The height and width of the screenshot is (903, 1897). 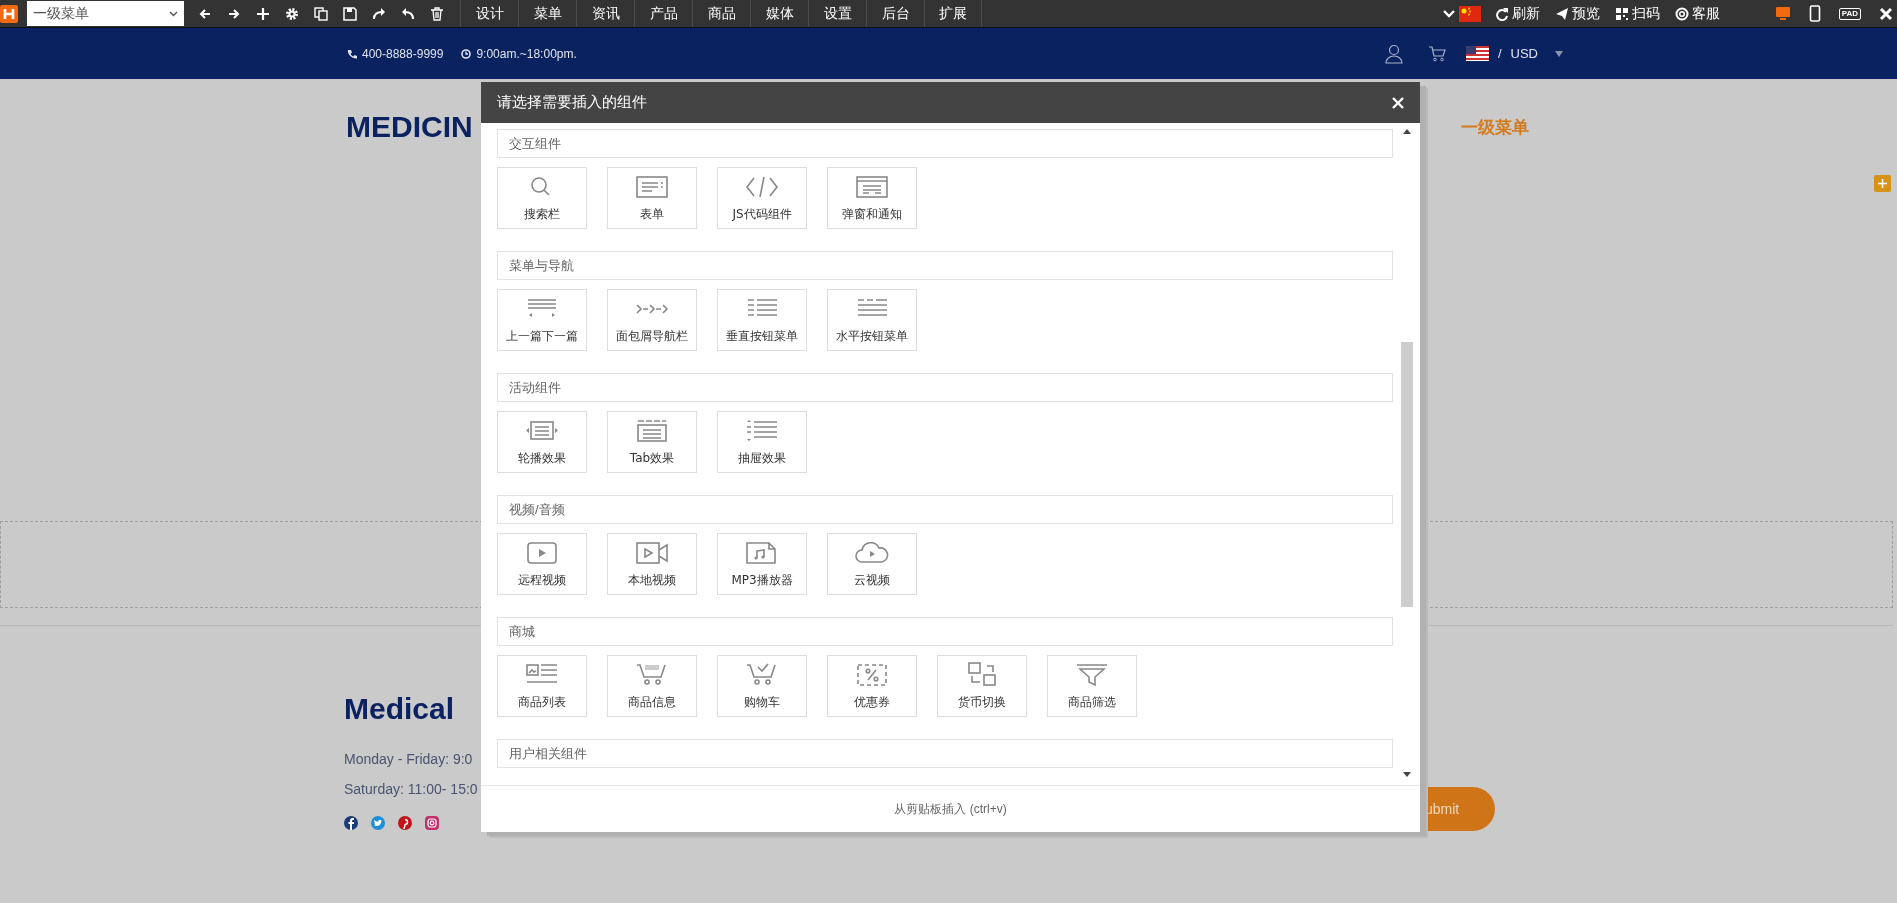 I want to click on form-icon, so click(x=652, y=186).